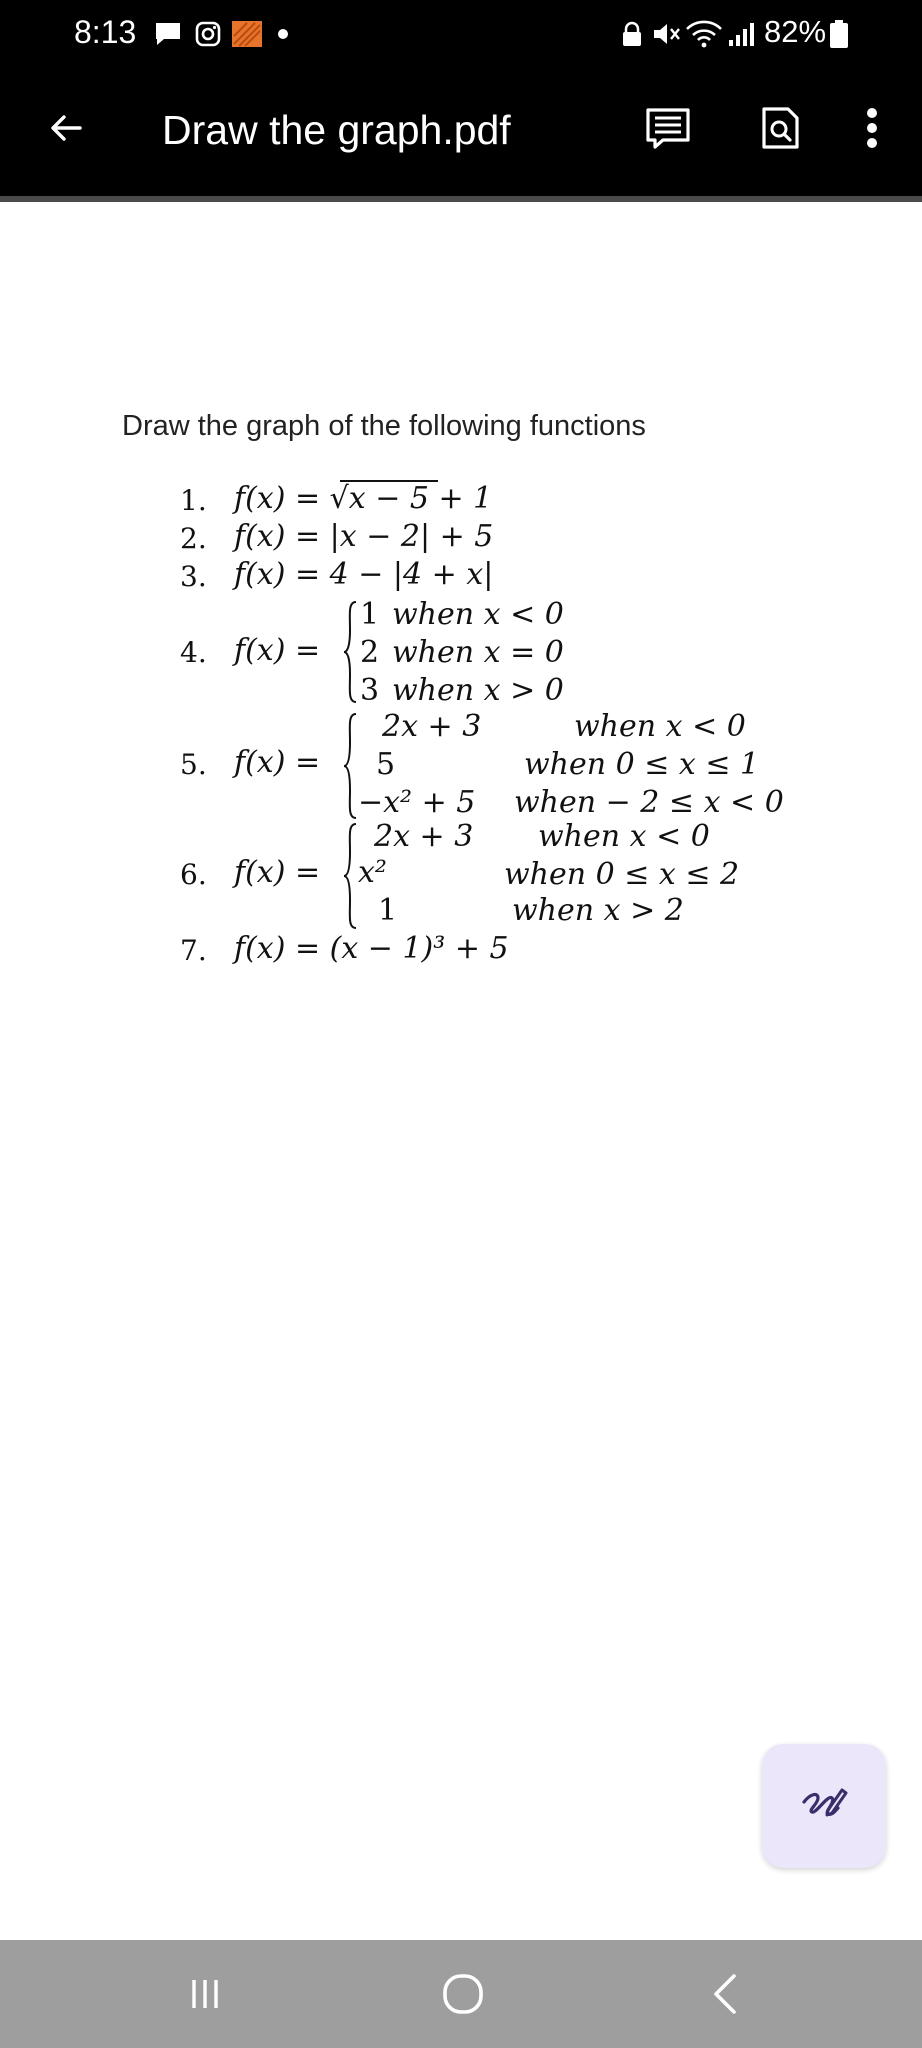  Describe the element at coordinates (461, 35) in the screenshot. I see `status-bar: 8:13 82%` at that location.